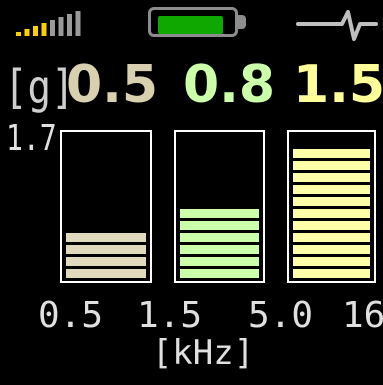  I want to click on x-tick-label: 1.5, so click(169, 315).